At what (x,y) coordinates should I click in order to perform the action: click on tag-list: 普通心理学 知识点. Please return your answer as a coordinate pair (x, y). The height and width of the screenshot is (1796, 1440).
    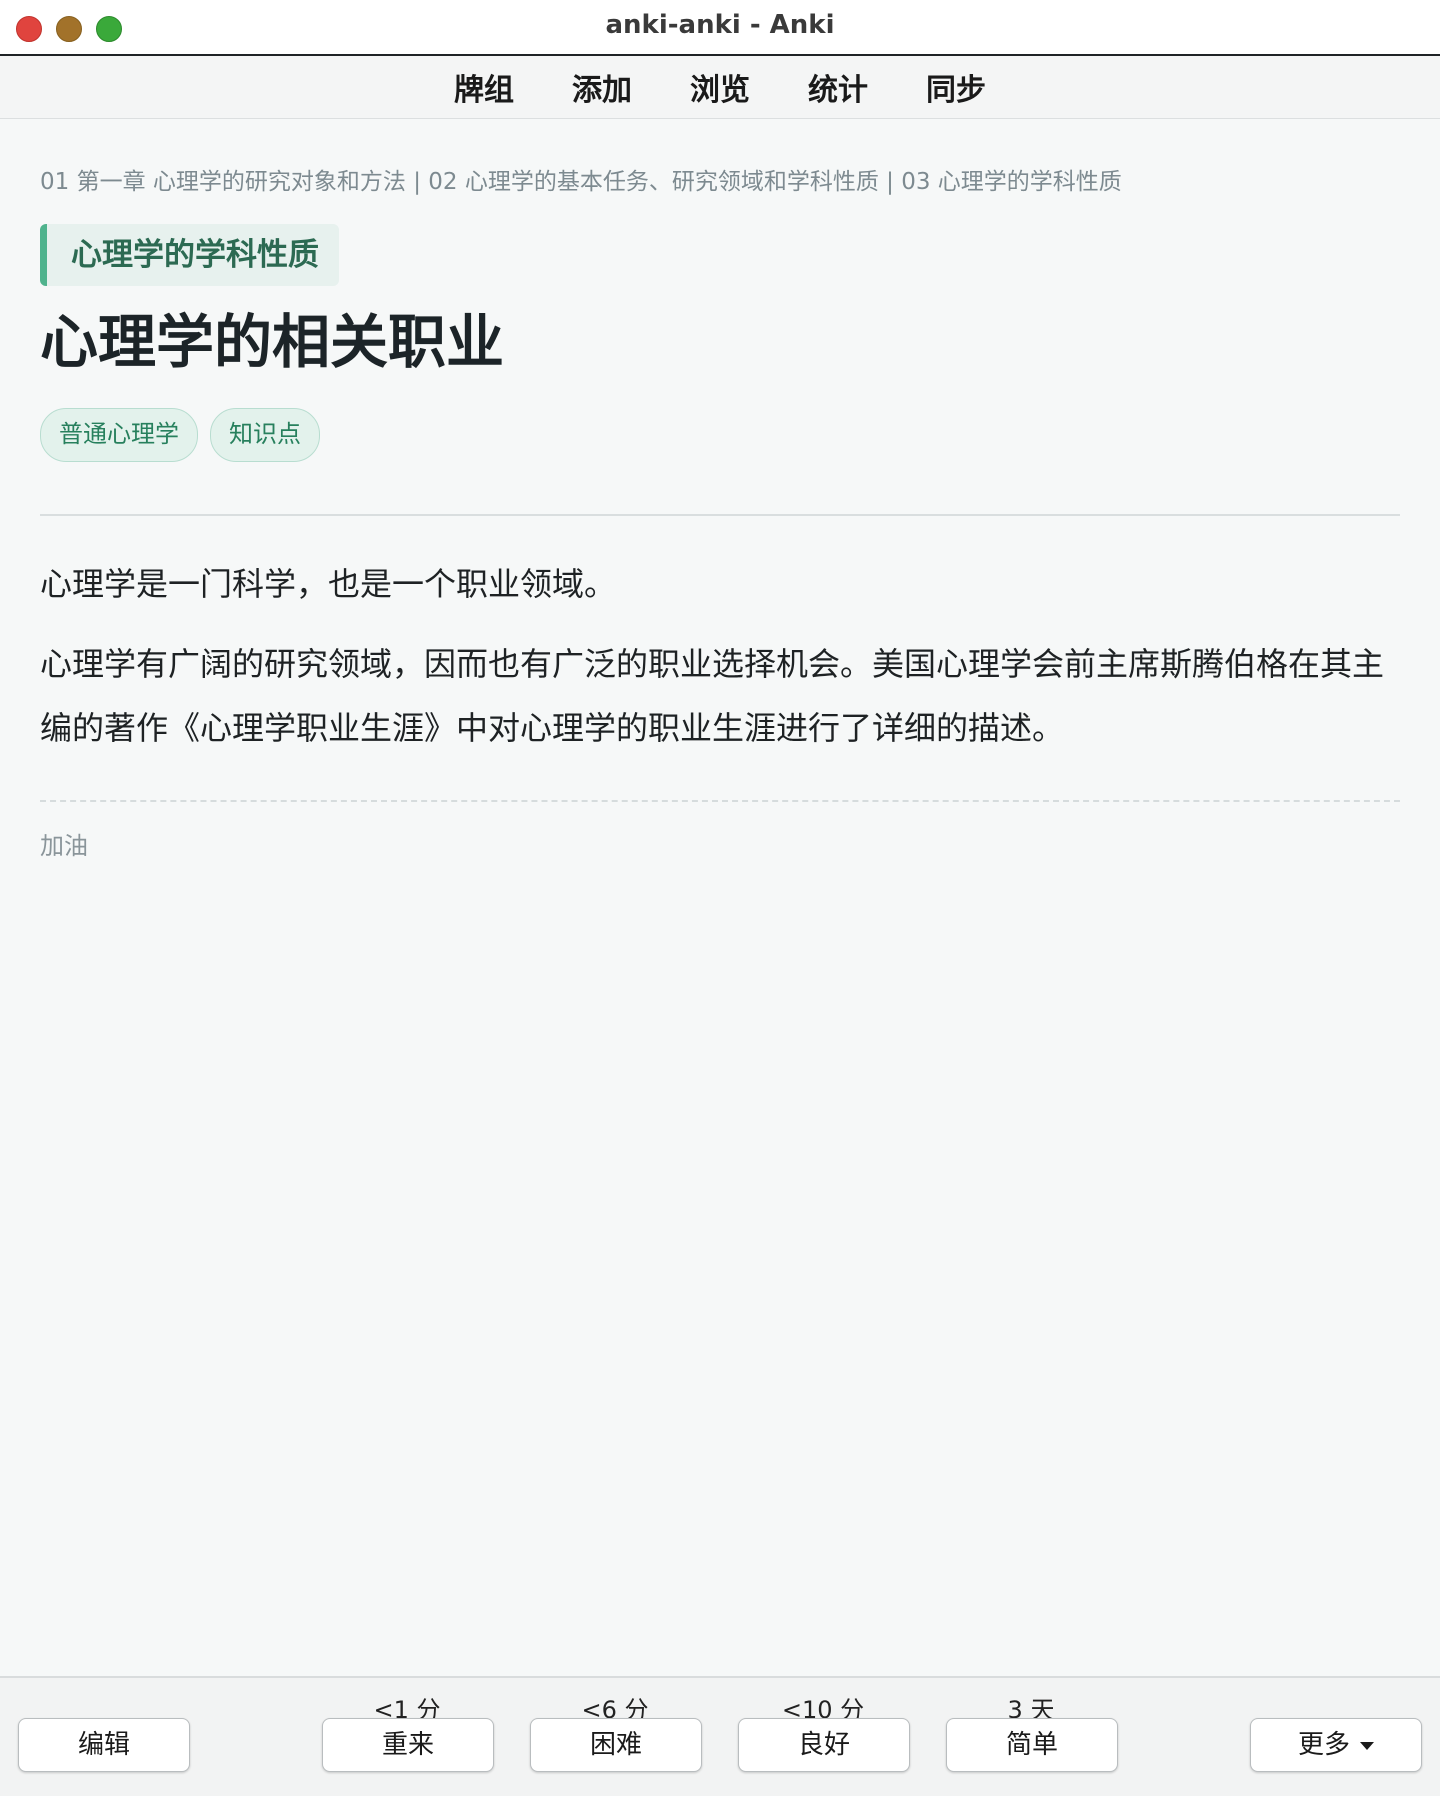
    Looking at the image, I should click on (720, 434).